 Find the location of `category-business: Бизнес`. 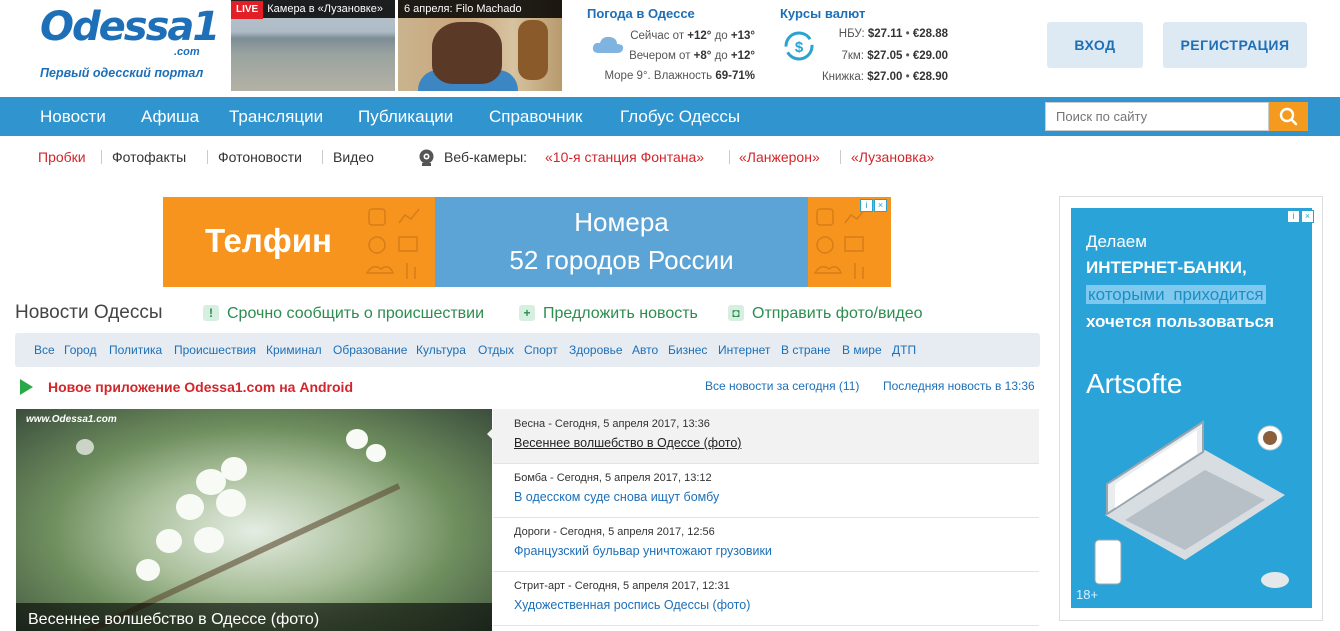

category-business: Бизнес is located at coordinates (687, 350).